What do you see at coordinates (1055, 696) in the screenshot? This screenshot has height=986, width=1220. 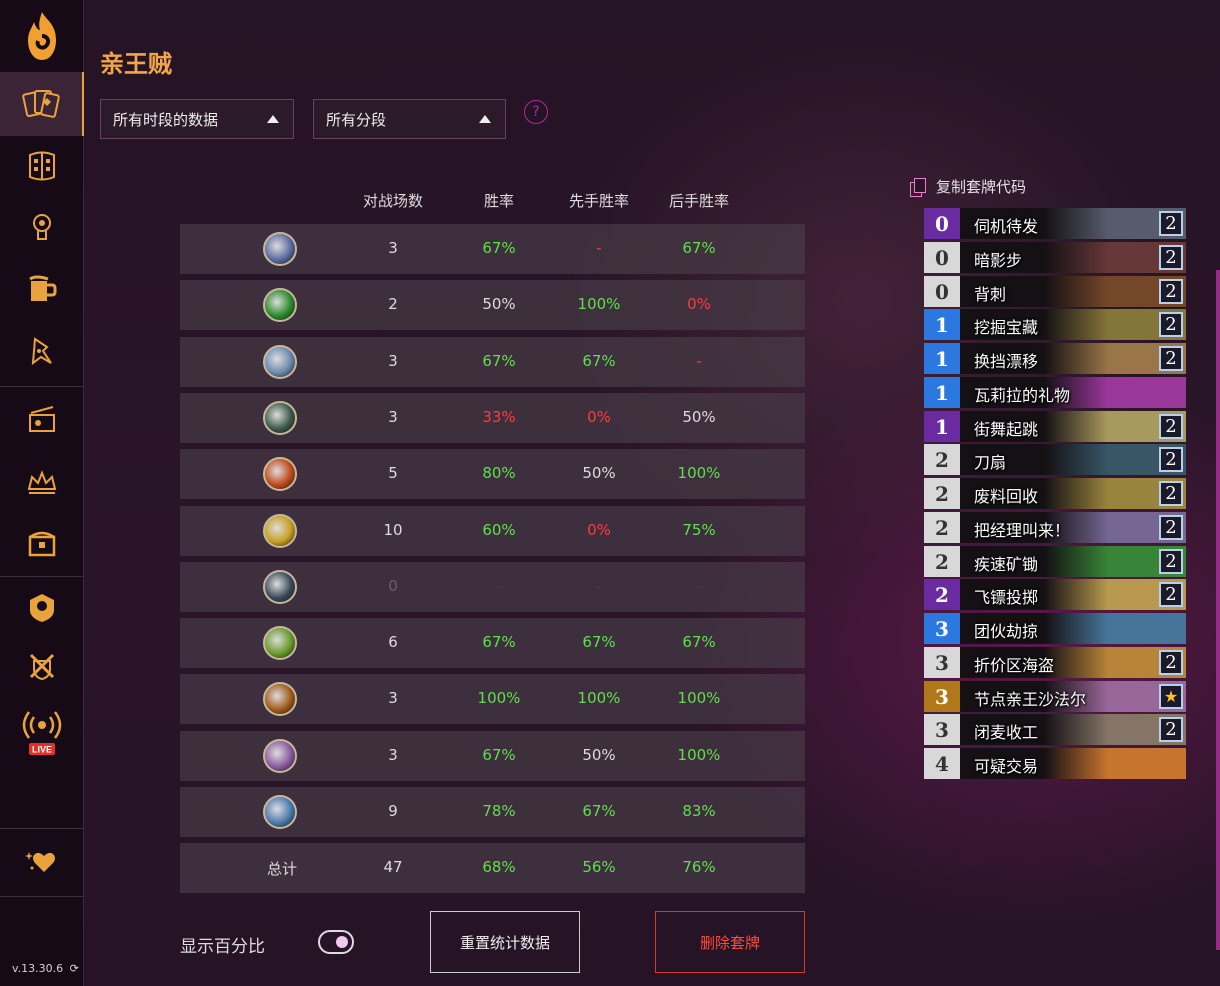 I see `deck-card: 3 节点亲王沙法尔 ★` at bounding box center [1055, 696].